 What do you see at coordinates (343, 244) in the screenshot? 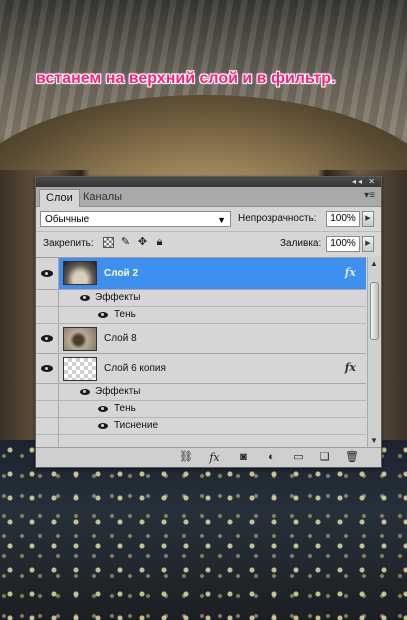
I see `fill-field: 100%` at bounding box center [343, 244].